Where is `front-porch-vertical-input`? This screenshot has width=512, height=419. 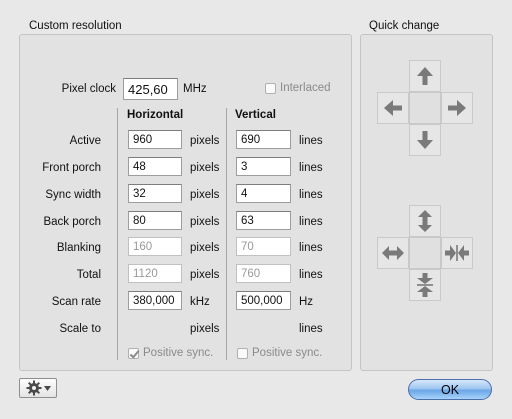 front-porch-vertical-input is located at coordinates (263, 166).